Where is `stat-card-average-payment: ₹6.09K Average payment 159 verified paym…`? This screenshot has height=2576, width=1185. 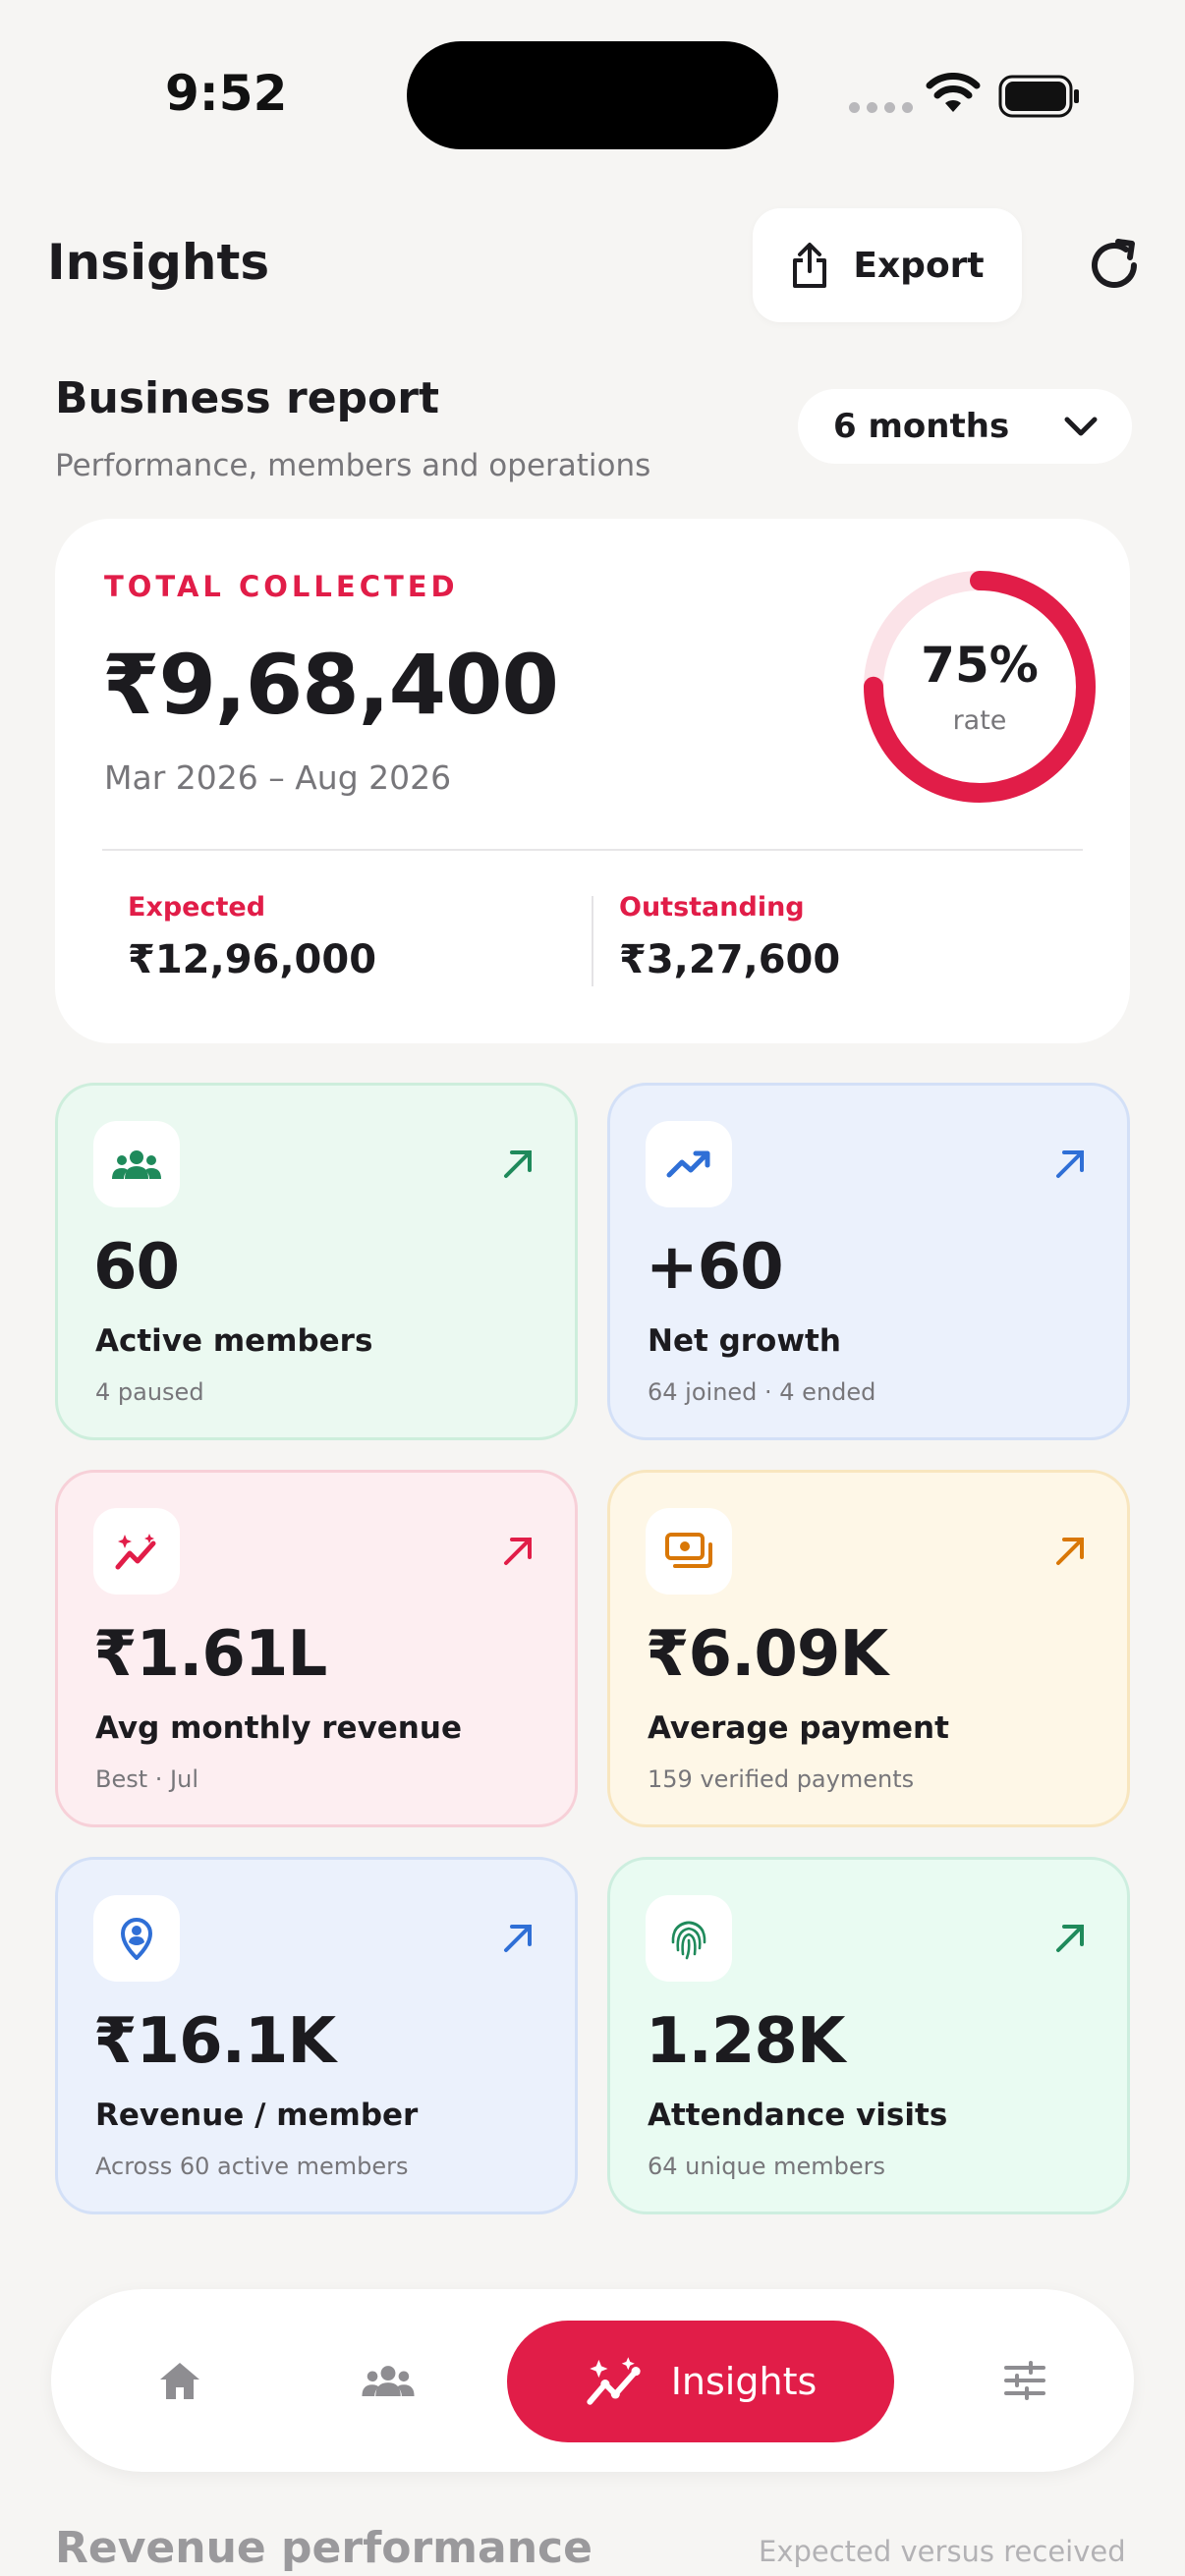
stat-card-average-payment: ₹6.09K Average payment 159 verified paym… is located at coordinates (869, 1648).